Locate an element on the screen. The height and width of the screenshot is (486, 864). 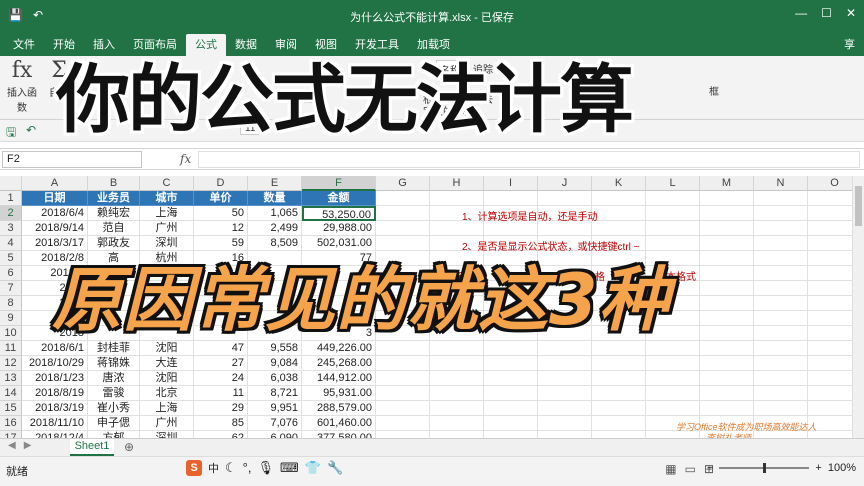
table-cell: 144,912.00 is located at coordinates (339, 378).